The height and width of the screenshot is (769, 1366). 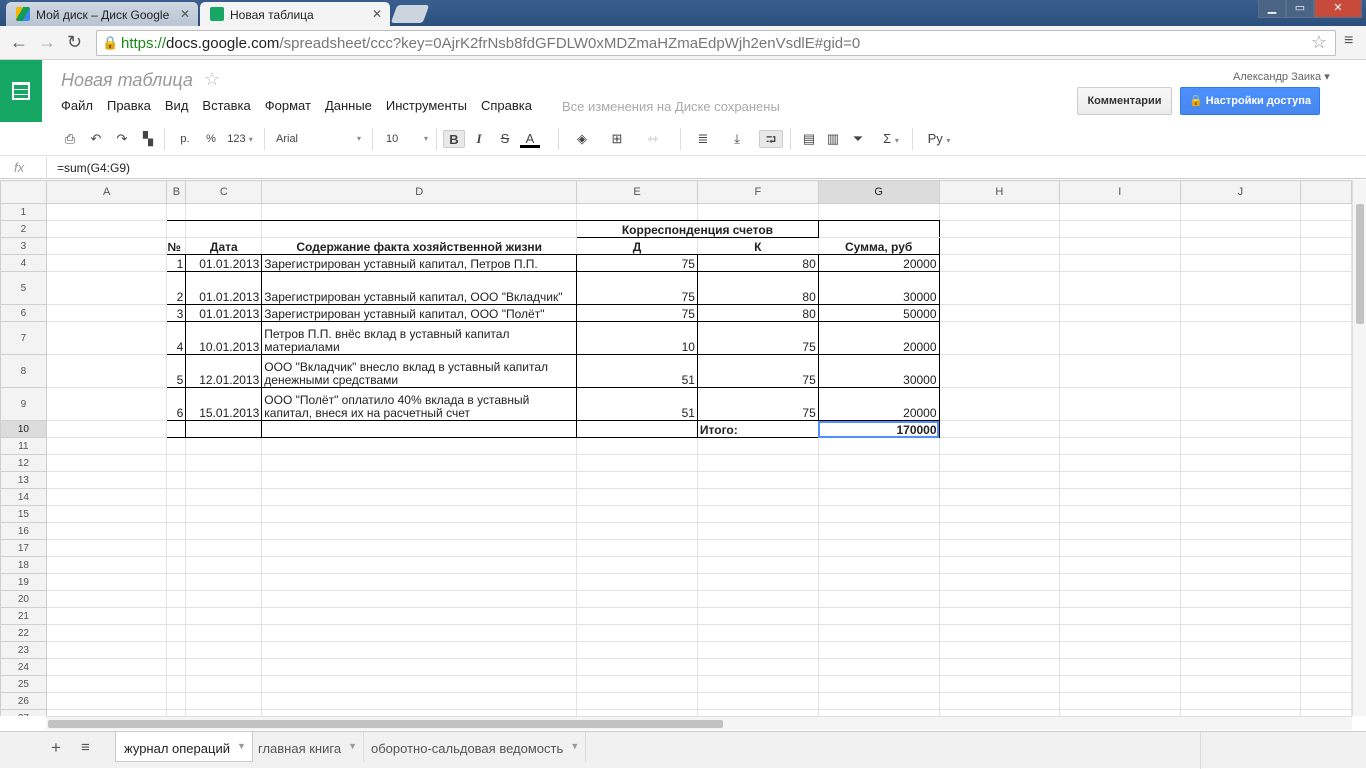 What do you see at coordinates (858, 139) in the screenshot?
I see `filter-icon: ⏷` at bounding box center [858, 139].